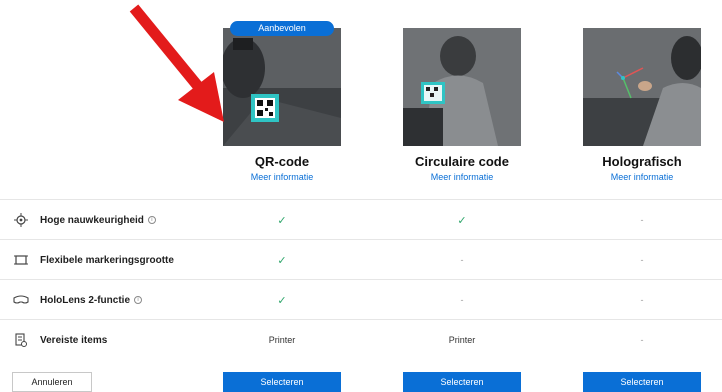 The height and width of the screenshot is (392, 722). Describe the element at coordinates (361, 299) in the screenshot. I see `row-hololens-2-feature: HoloLens 2-functie i ✓ - -` at that location.